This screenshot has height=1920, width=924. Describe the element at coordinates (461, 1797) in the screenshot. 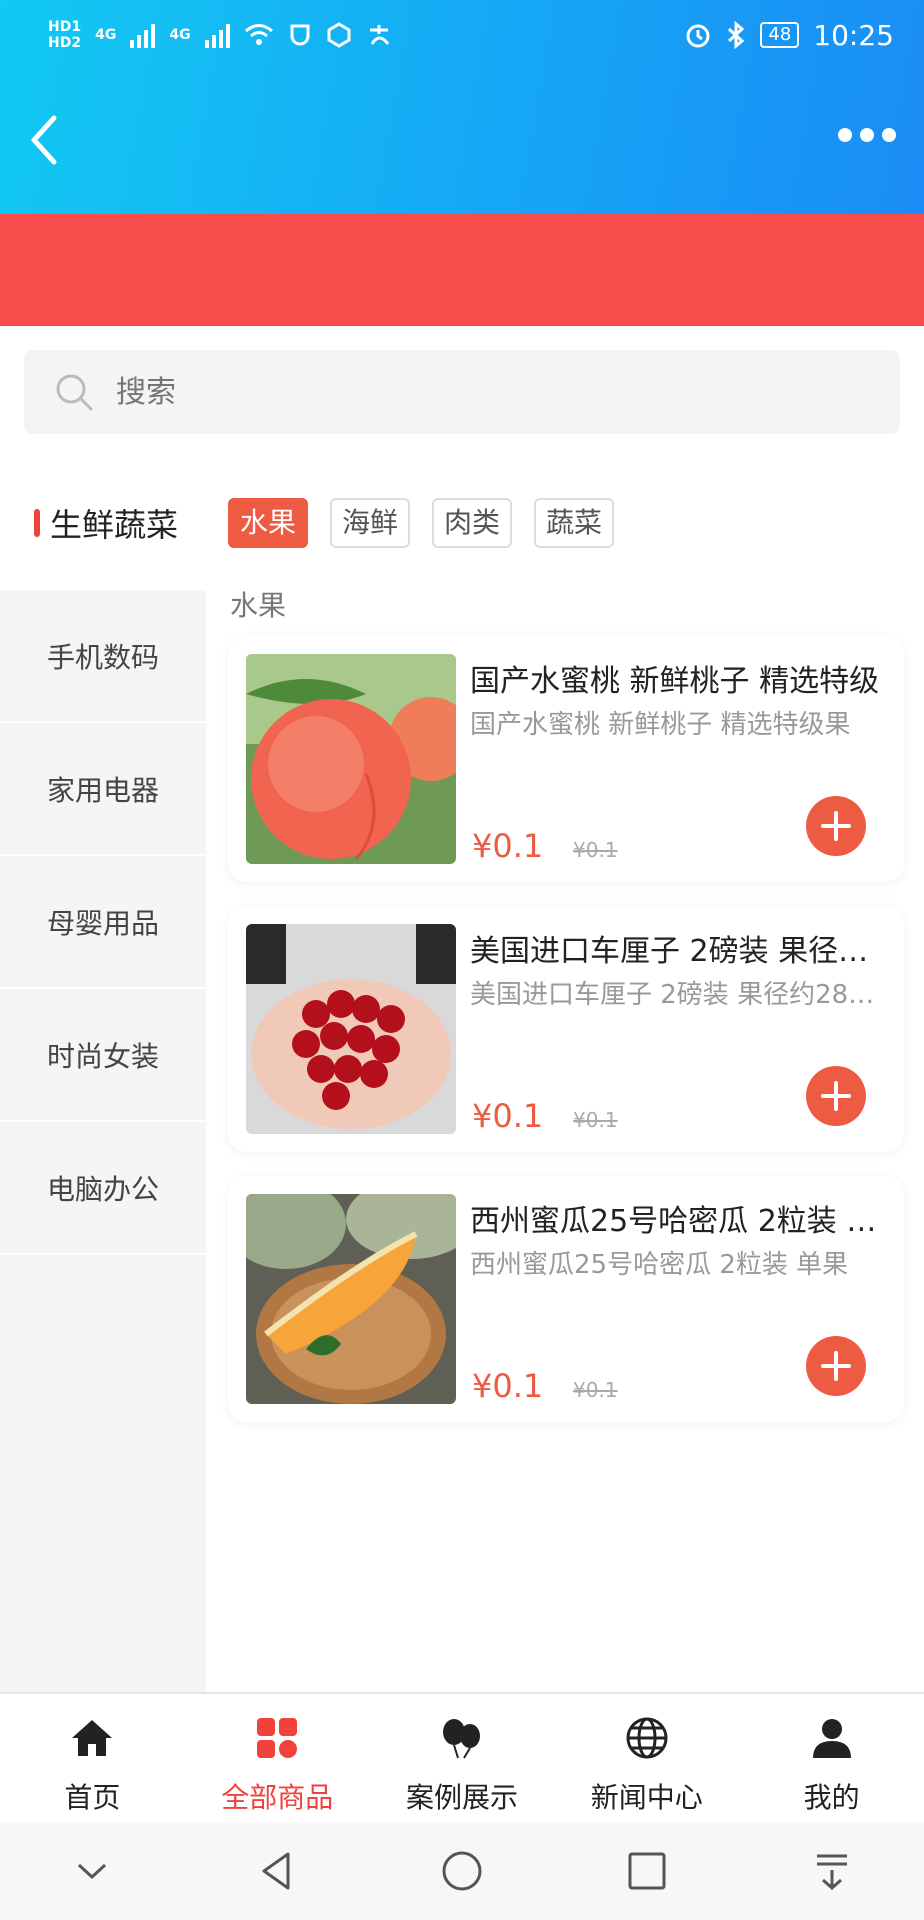

I see `tab-cases-label: 案例展示` at that location.